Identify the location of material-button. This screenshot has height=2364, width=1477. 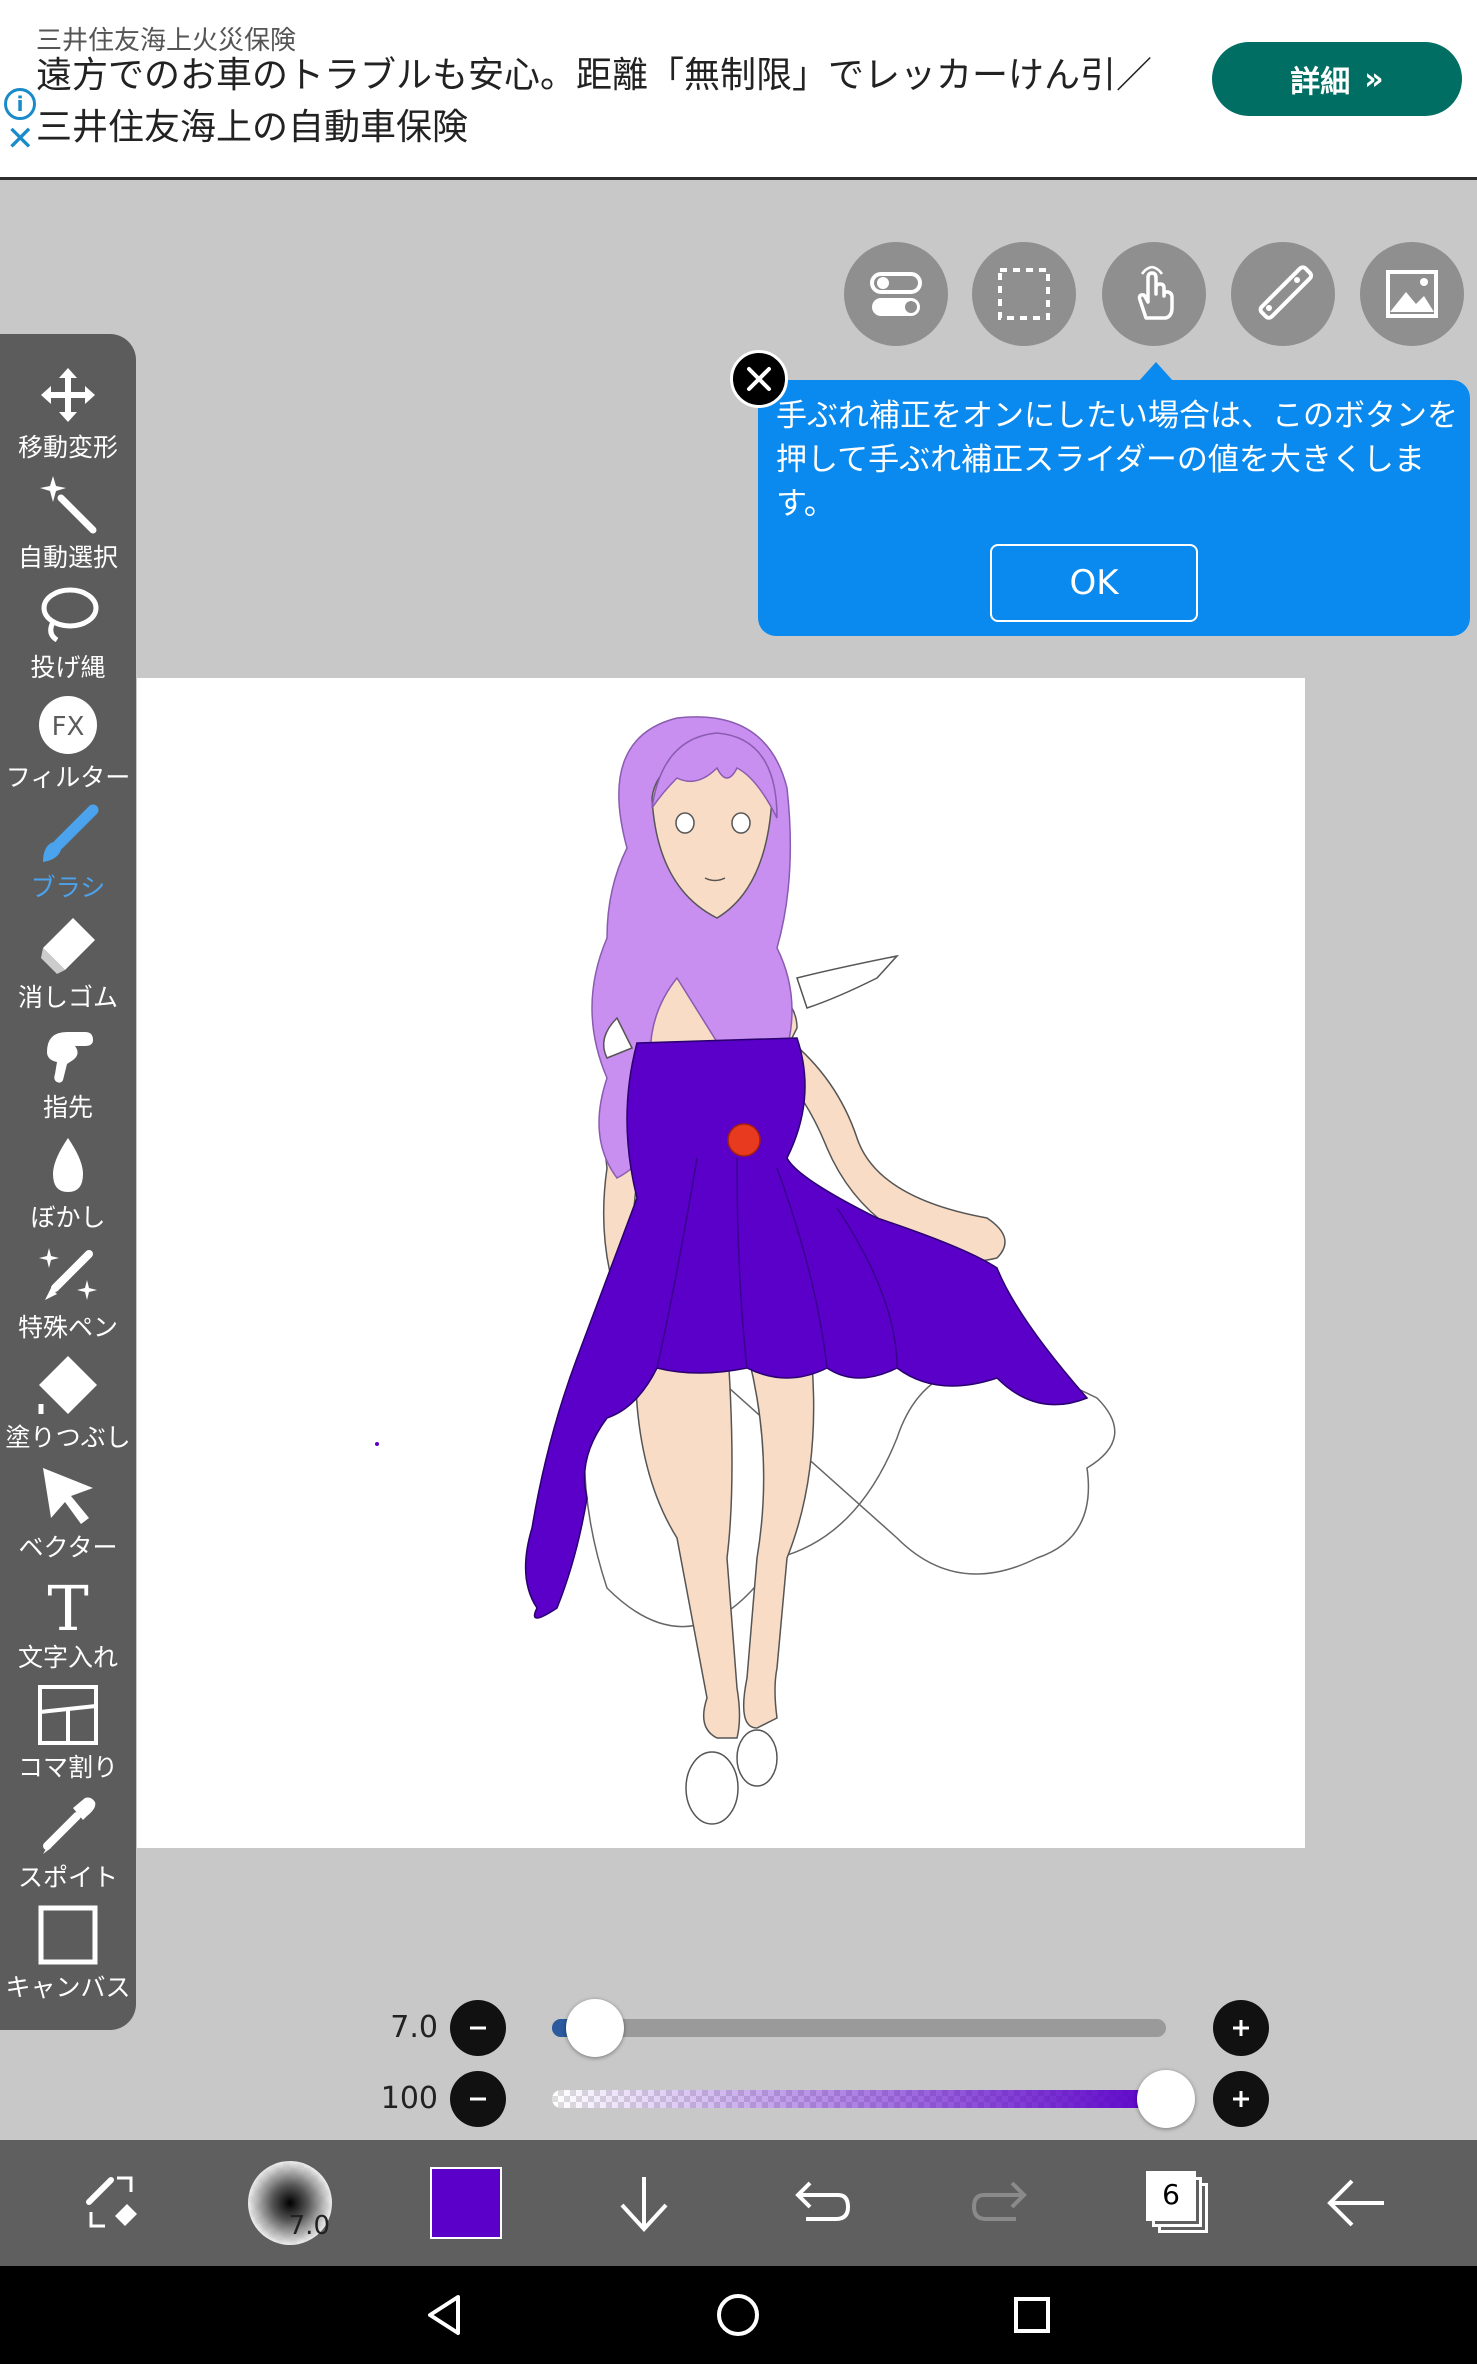
(1412, 294).